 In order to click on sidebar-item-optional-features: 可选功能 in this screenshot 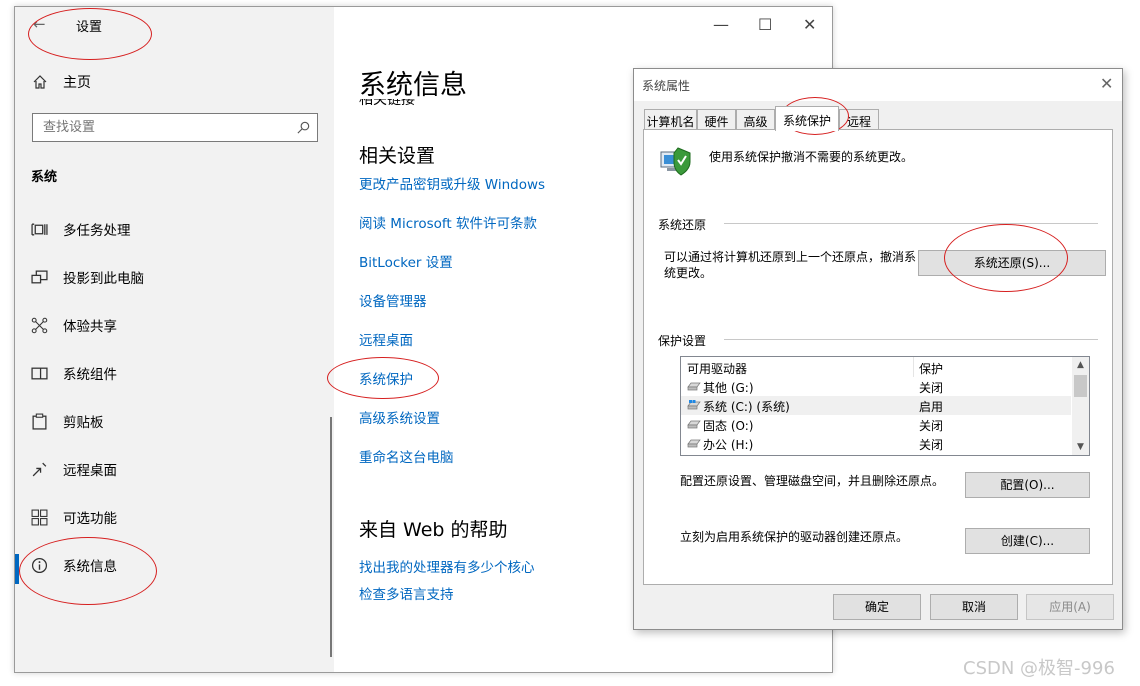, I will do `click(174, 517)`.